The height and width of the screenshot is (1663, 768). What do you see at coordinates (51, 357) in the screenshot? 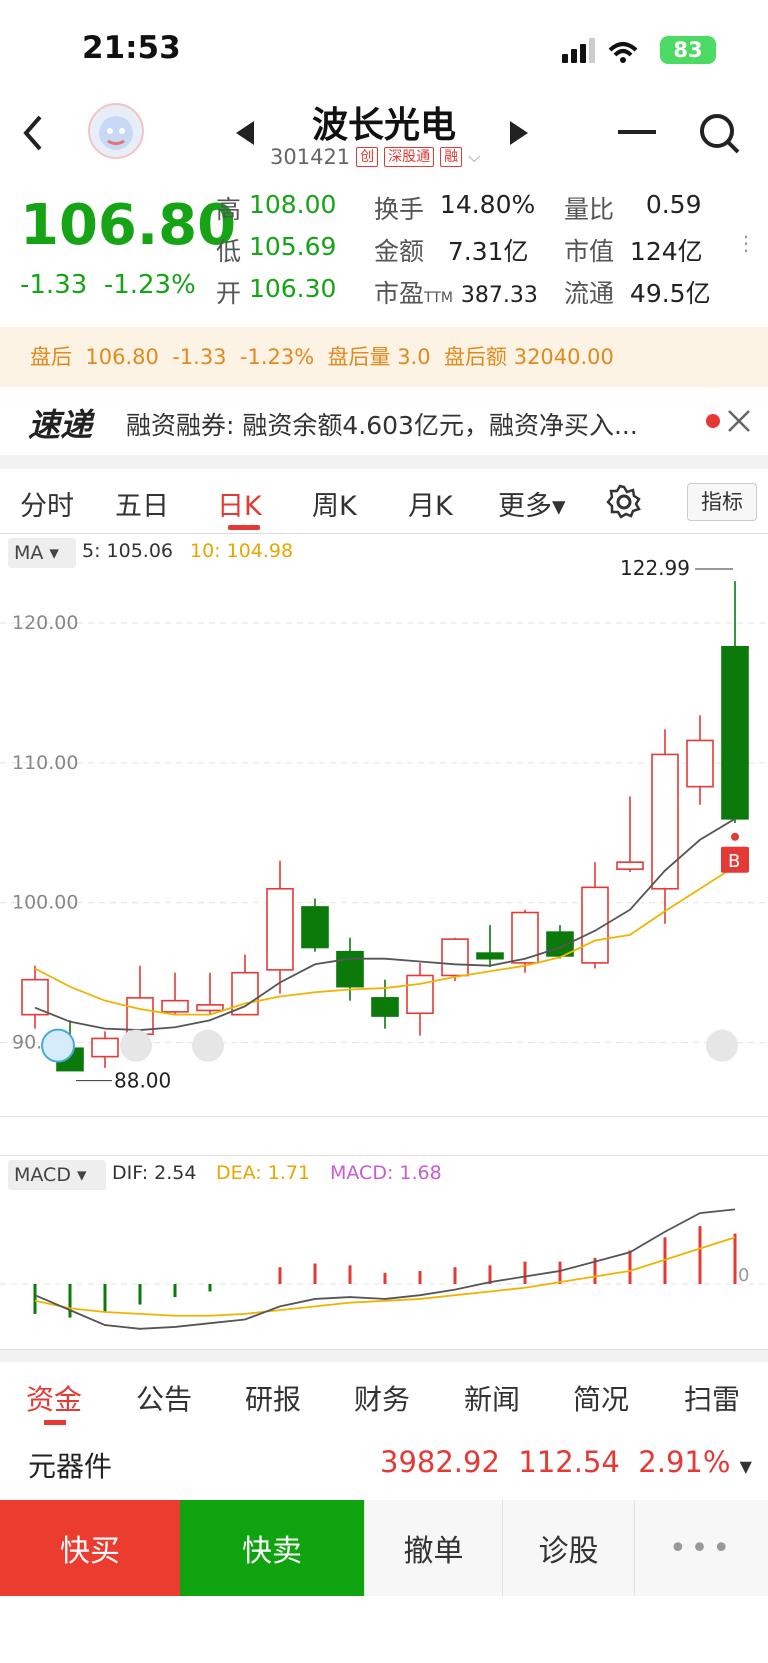
I see `afterhours-label: 盘后` at bounding box center [51, 357].